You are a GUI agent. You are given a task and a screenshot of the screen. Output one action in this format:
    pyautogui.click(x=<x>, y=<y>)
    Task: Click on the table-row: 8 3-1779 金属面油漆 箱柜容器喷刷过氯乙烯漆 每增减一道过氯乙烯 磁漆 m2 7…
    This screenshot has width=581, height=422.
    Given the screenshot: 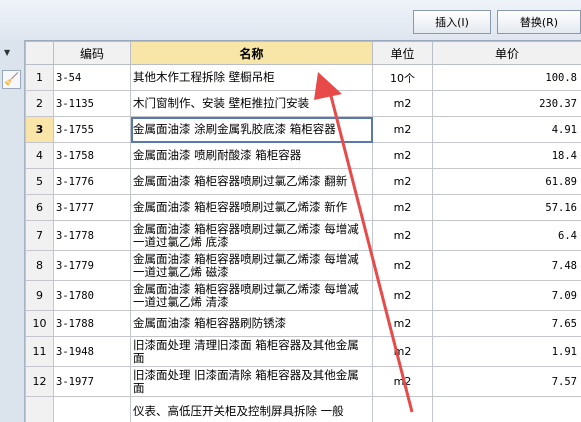 What is the action you would take?
    pyautogui.click(x=303, y=265)
    